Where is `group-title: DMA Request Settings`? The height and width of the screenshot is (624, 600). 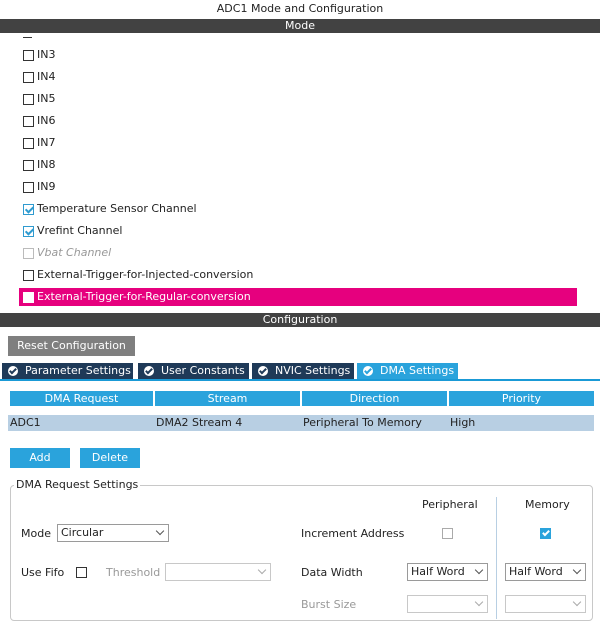
group-title: DMA Request Settings is located at coordinates (77, 484).